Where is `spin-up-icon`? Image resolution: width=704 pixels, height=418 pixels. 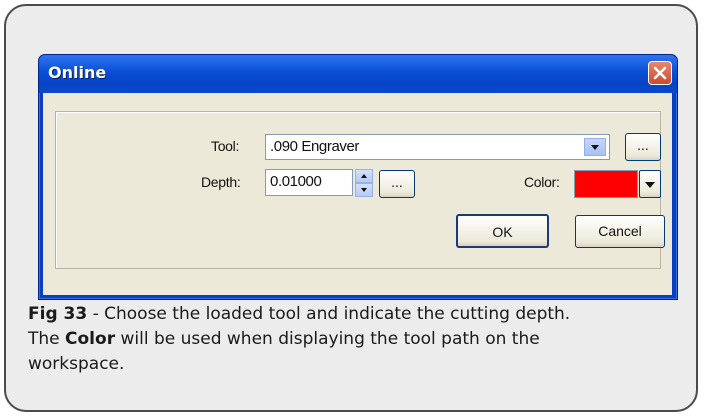
spin-up-icon is located at coordinates (364, 176).